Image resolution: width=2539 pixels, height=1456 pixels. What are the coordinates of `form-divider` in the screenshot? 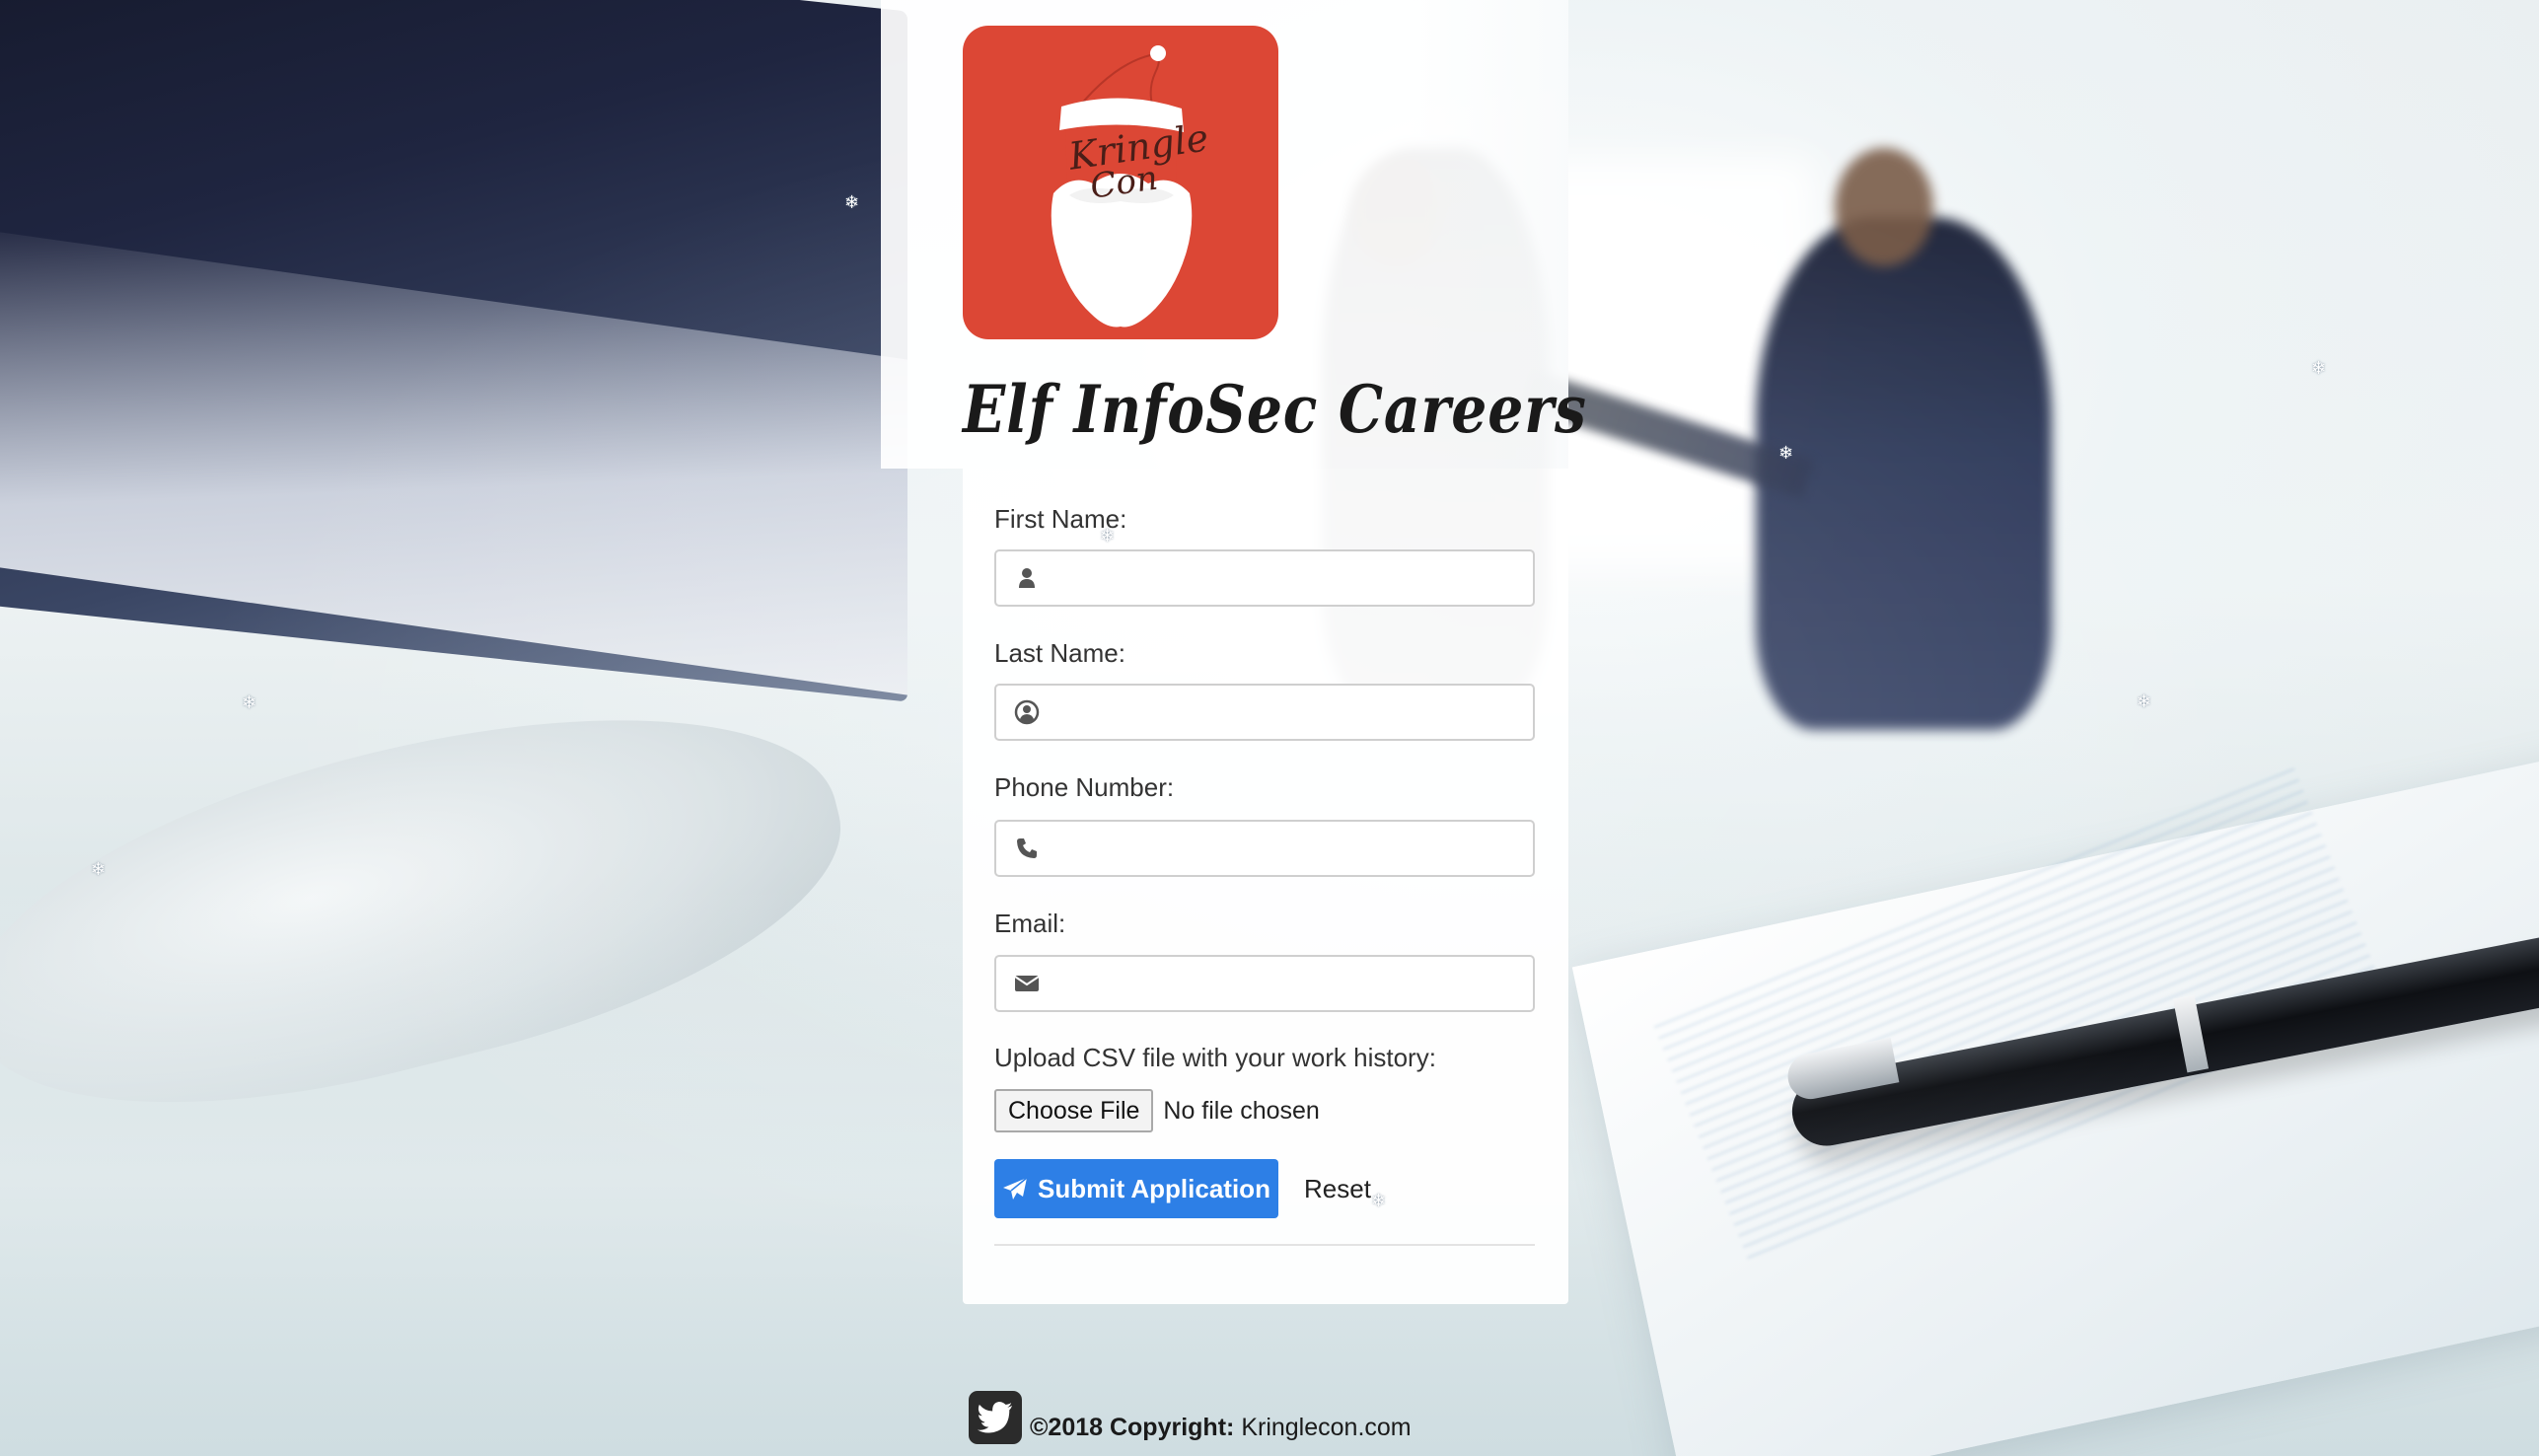 It's located at (1264, 1245).